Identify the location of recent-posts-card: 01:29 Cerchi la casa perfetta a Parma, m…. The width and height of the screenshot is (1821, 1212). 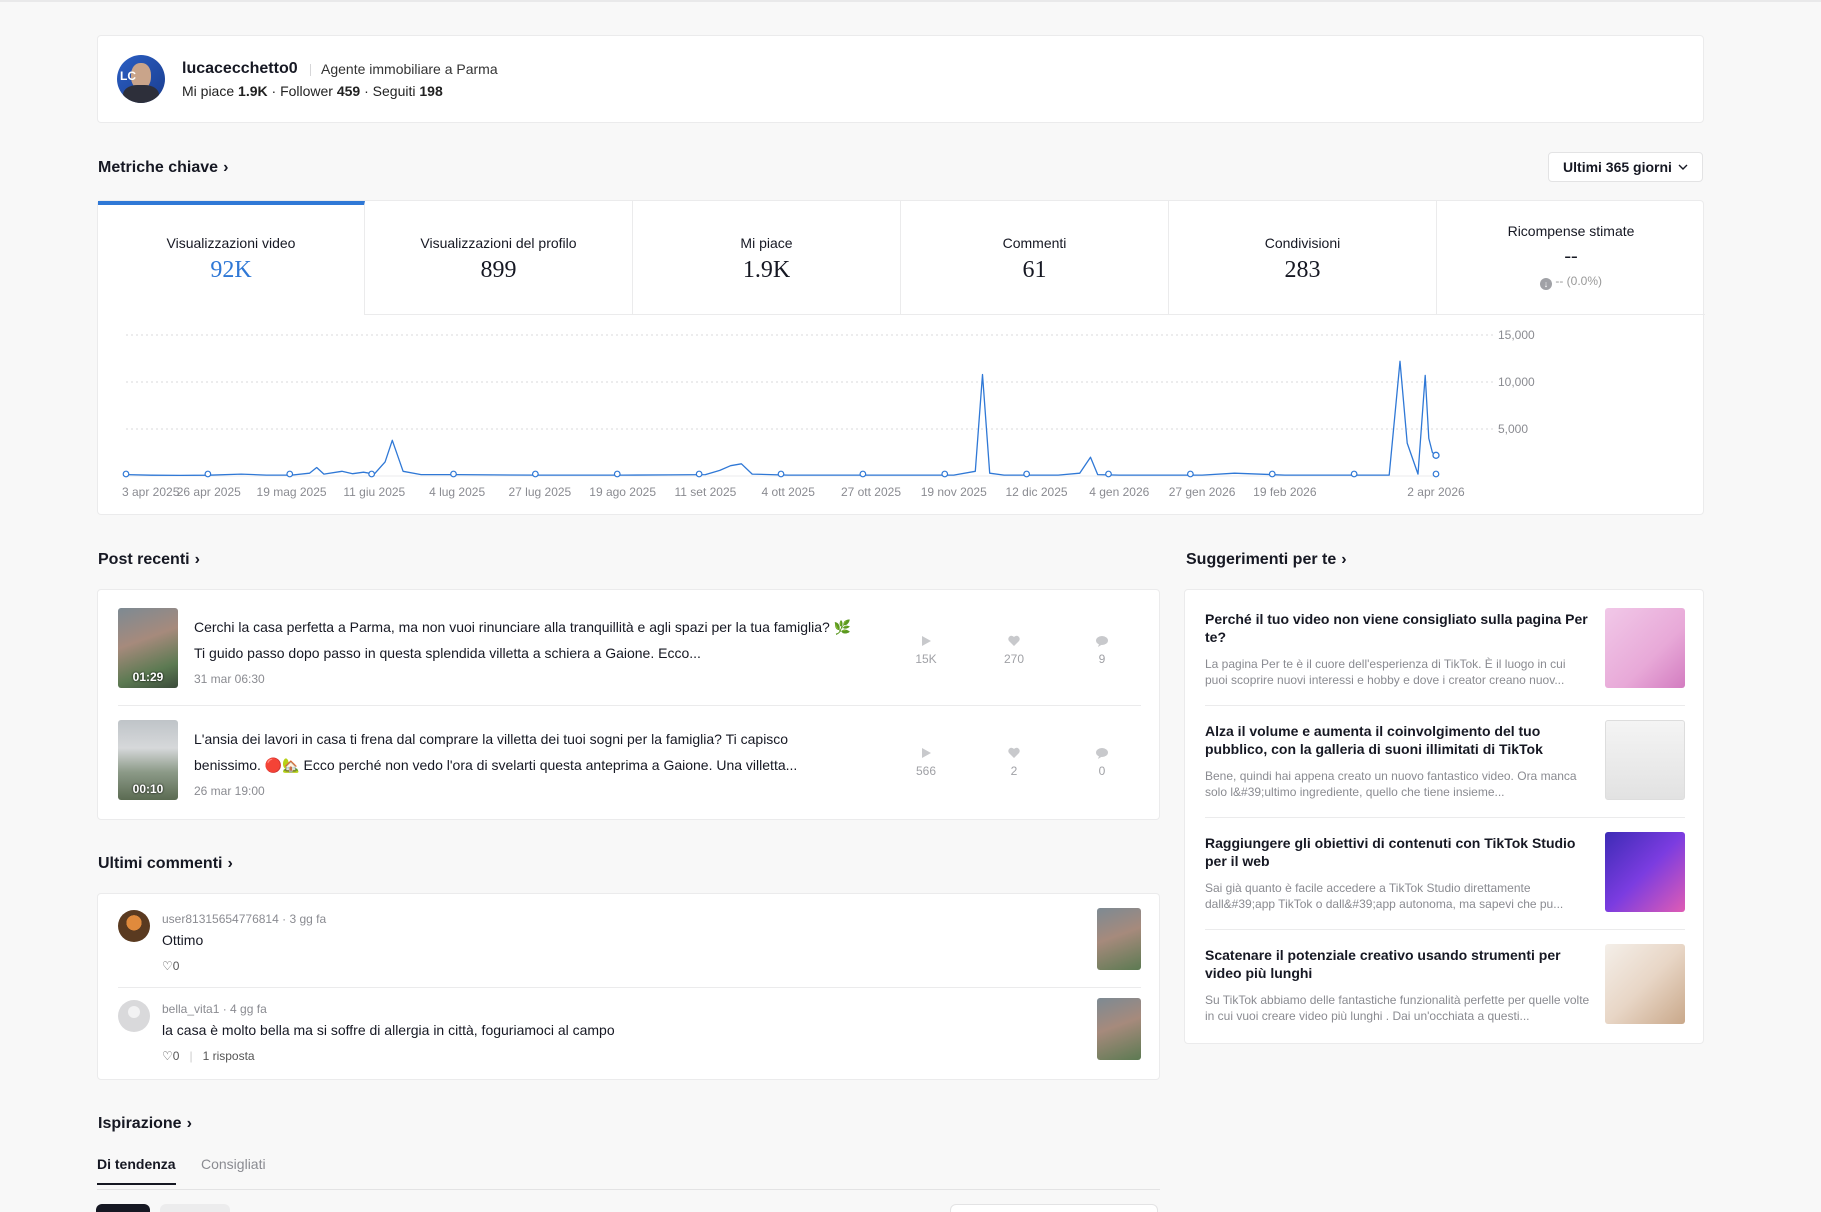
(628, 704).